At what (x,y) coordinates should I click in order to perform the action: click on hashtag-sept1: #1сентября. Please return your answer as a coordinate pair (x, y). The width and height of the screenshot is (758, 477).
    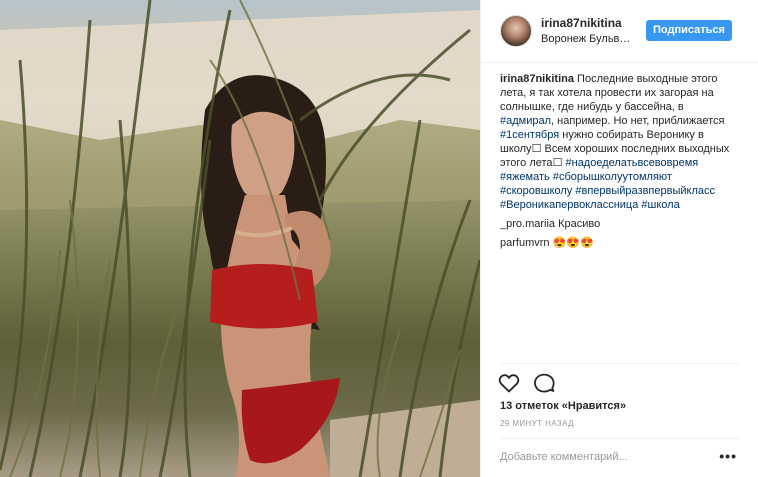
    Looking at the image, I should click on (529, 135).